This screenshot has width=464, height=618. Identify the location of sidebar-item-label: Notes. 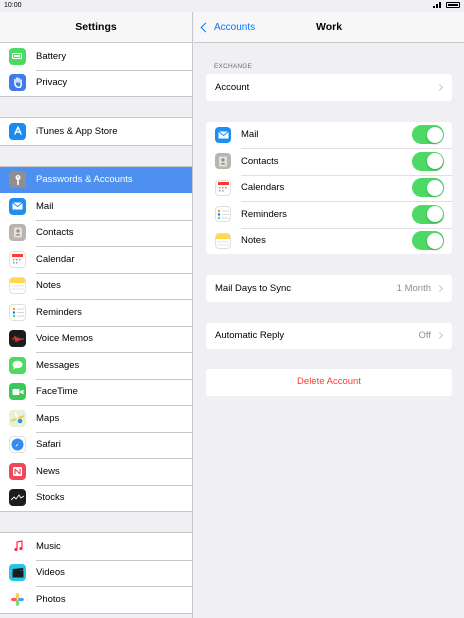
(48, 286).